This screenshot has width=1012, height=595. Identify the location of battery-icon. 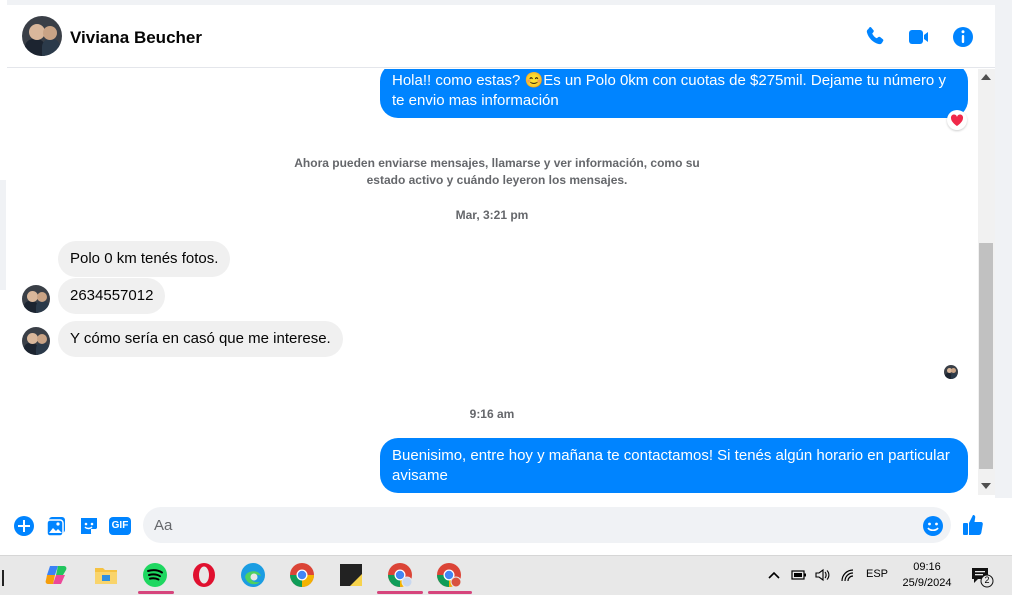
(799, 575).